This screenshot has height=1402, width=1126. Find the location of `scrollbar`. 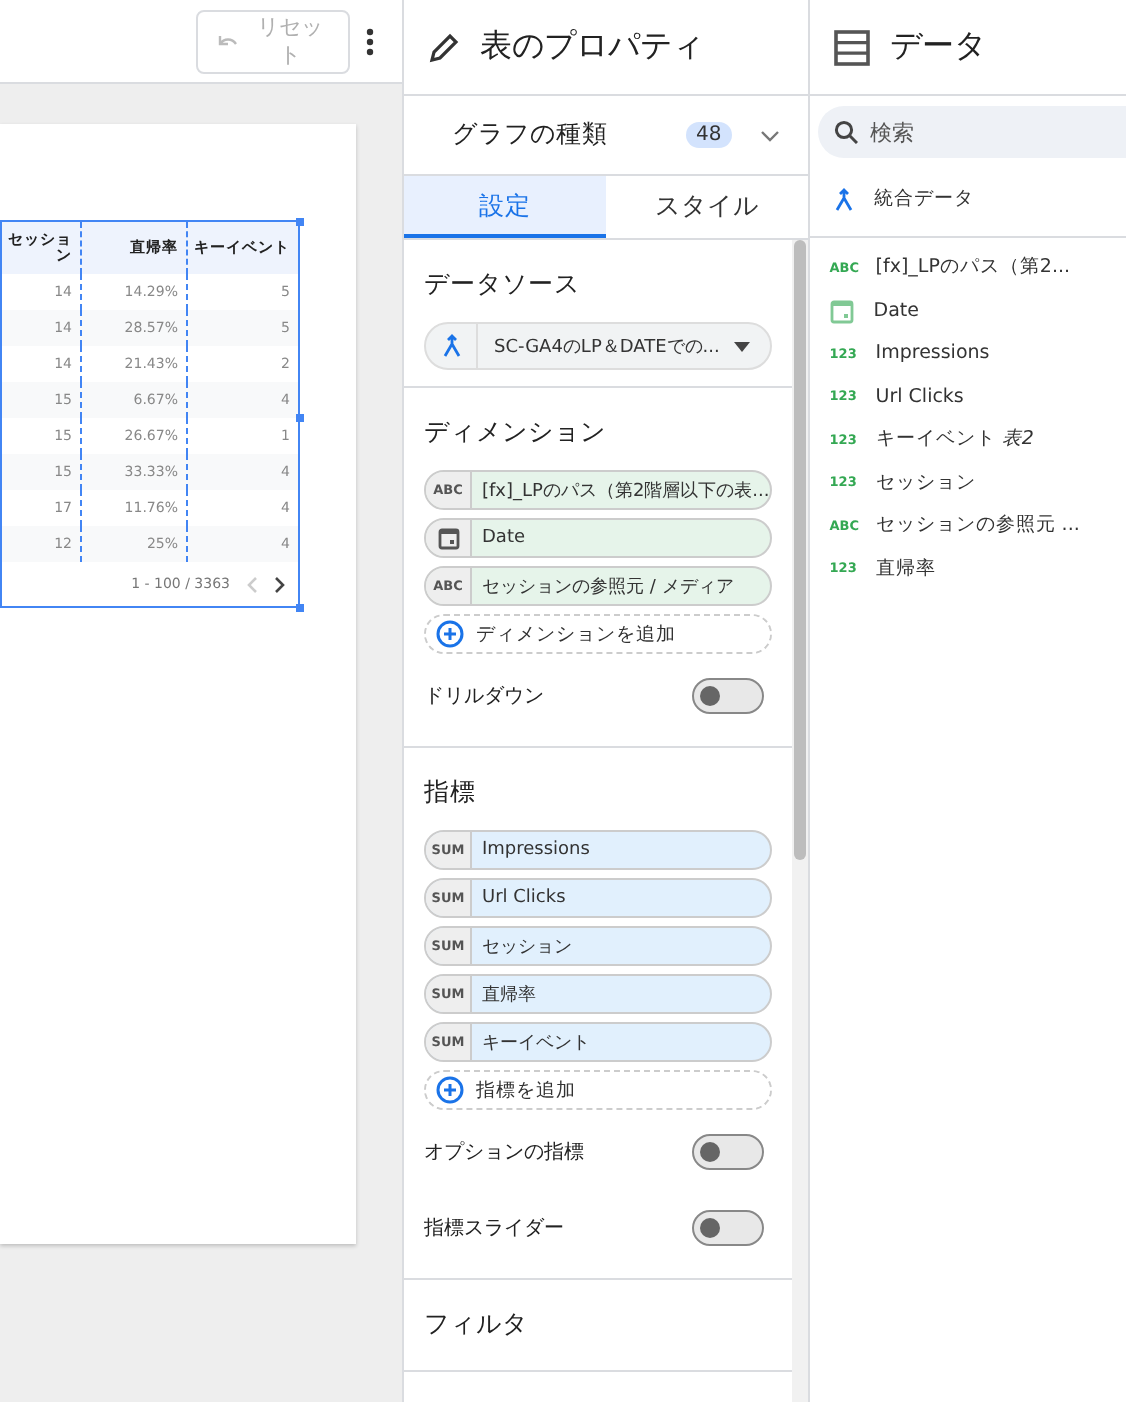

scrollbar is located at coordinates (799, 821).